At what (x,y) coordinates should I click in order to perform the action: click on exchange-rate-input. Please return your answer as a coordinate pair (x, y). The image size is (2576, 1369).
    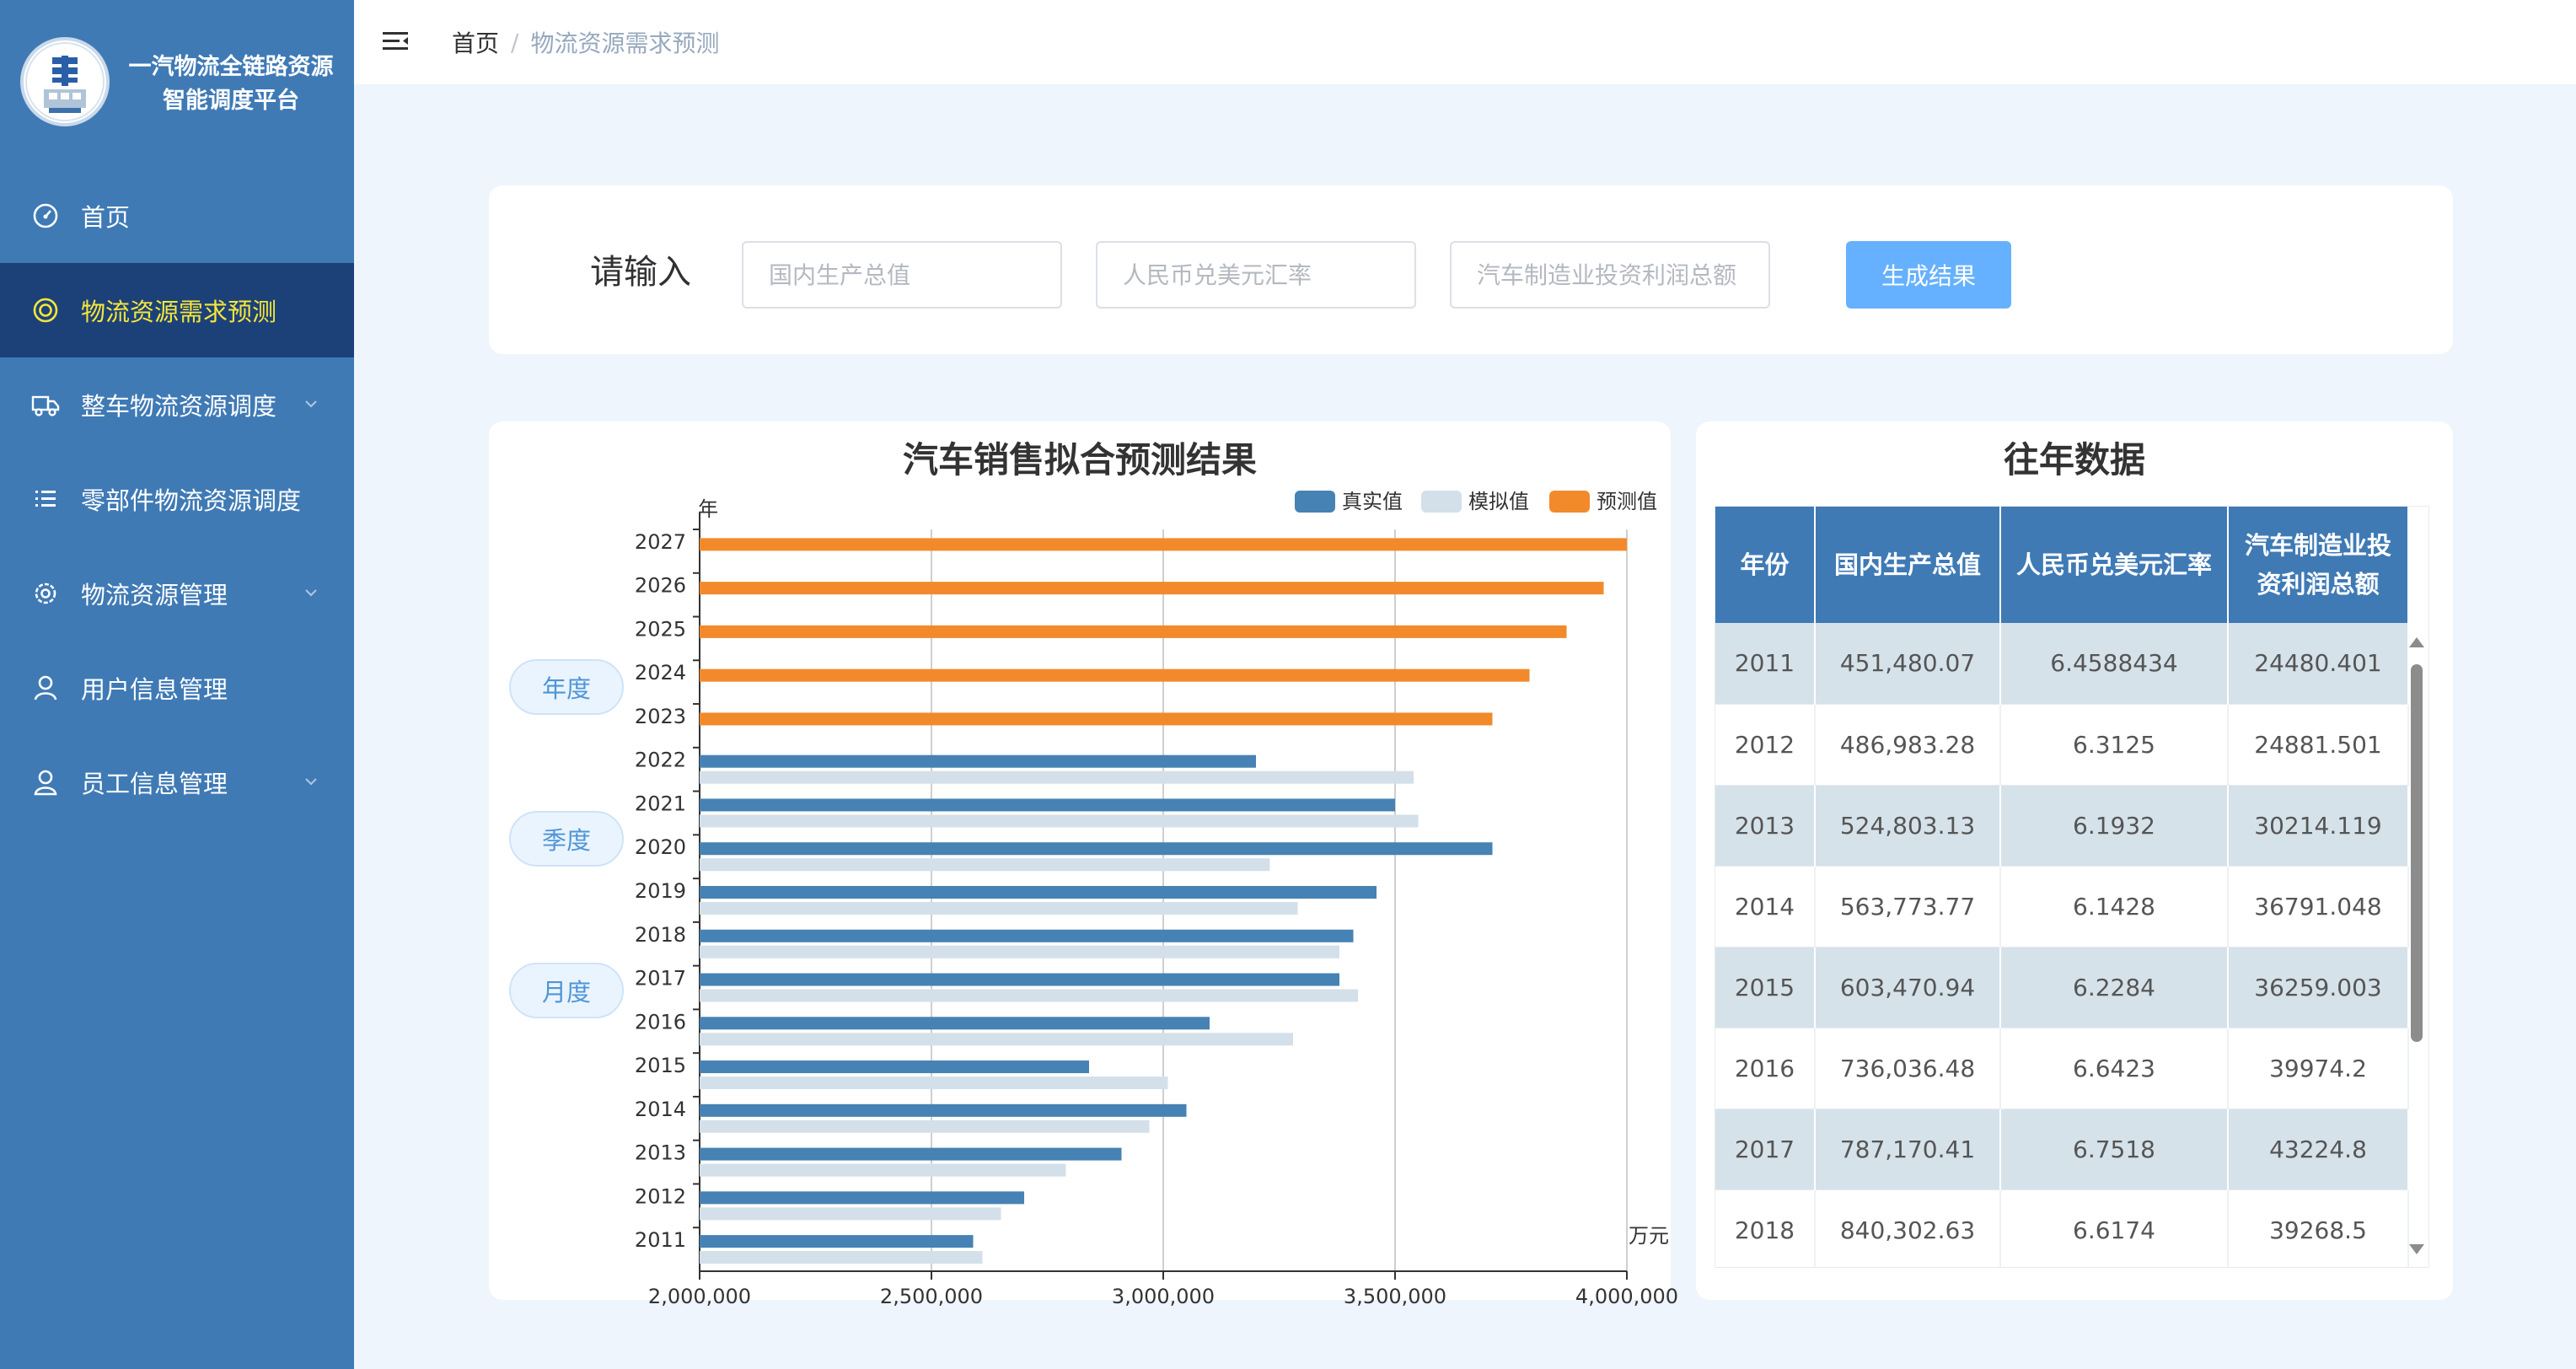
    Looking at the image, I should click on (1256, 275).